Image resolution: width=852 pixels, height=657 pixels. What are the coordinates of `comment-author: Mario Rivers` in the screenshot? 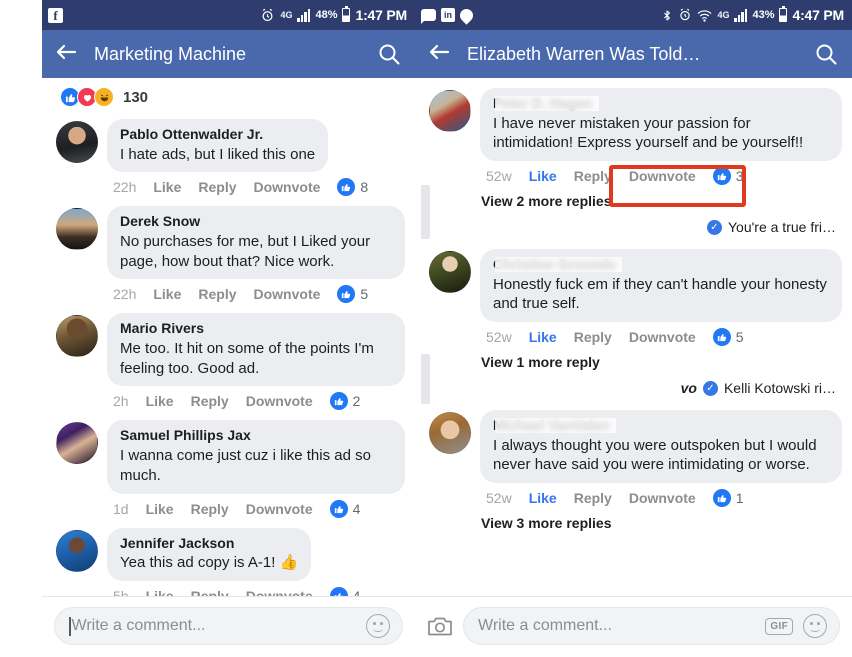 It's located at (256, 329).